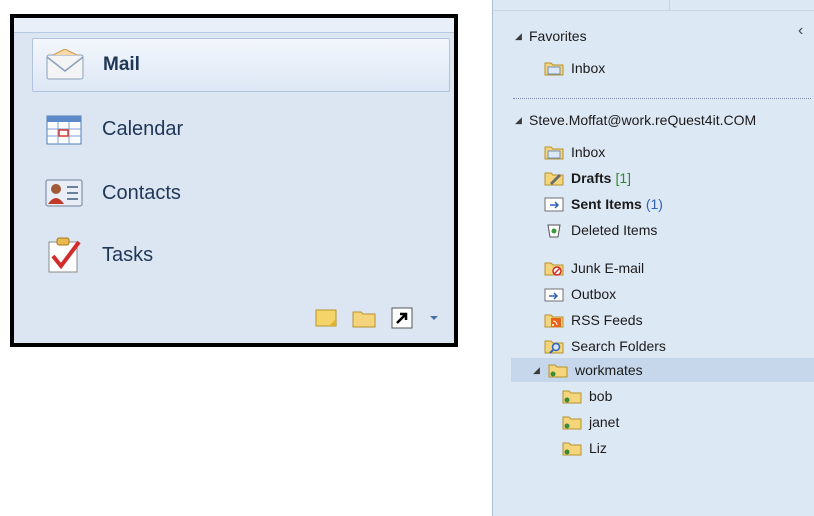 Image resolution: width=814 pixels, height=516 pixels. Describe the element at coordinates (606, 204) in the screenshot. I see `folder-sent-items-label: Sent Items` at that location.